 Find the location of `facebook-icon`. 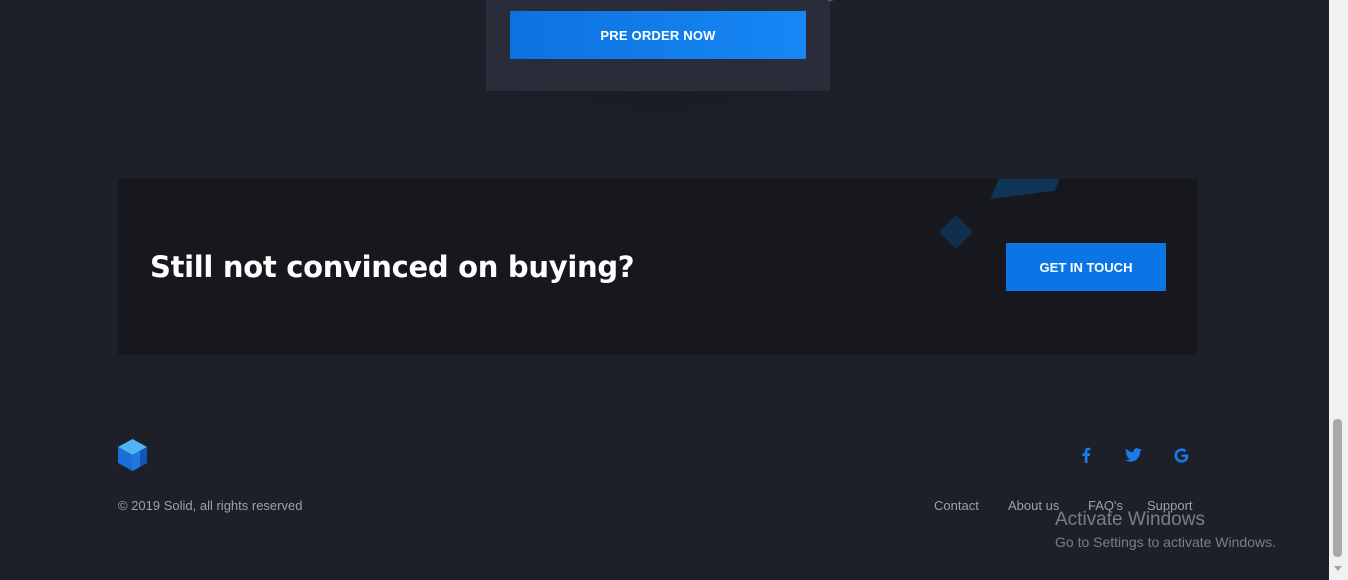

facebook-icon is located at coordinates (1086, 455).